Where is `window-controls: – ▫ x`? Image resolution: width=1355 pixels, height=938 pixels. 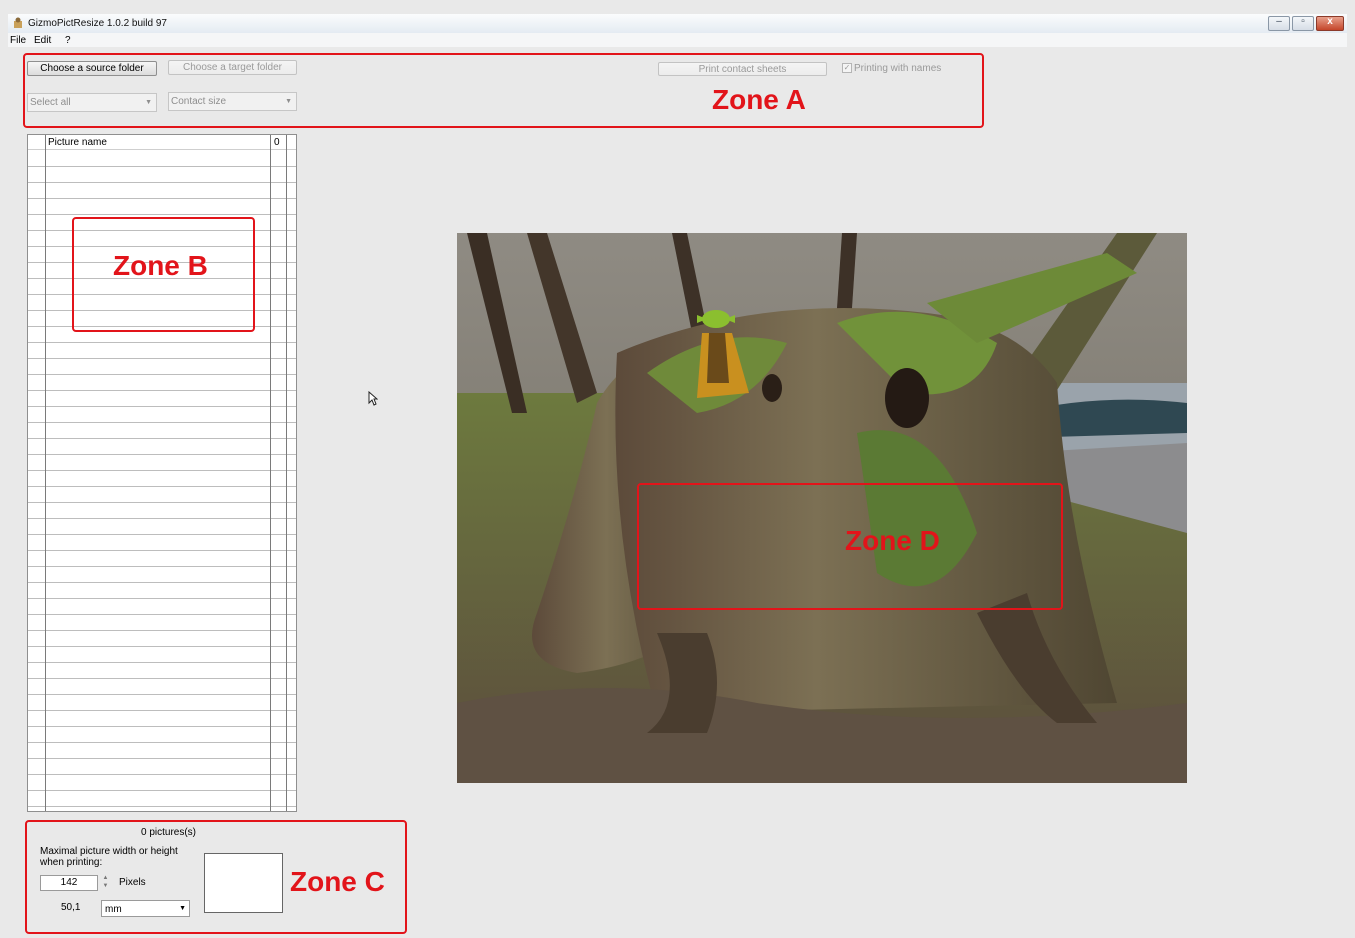 window-controls: – ▫ x is located at coordinates (1306, 23).